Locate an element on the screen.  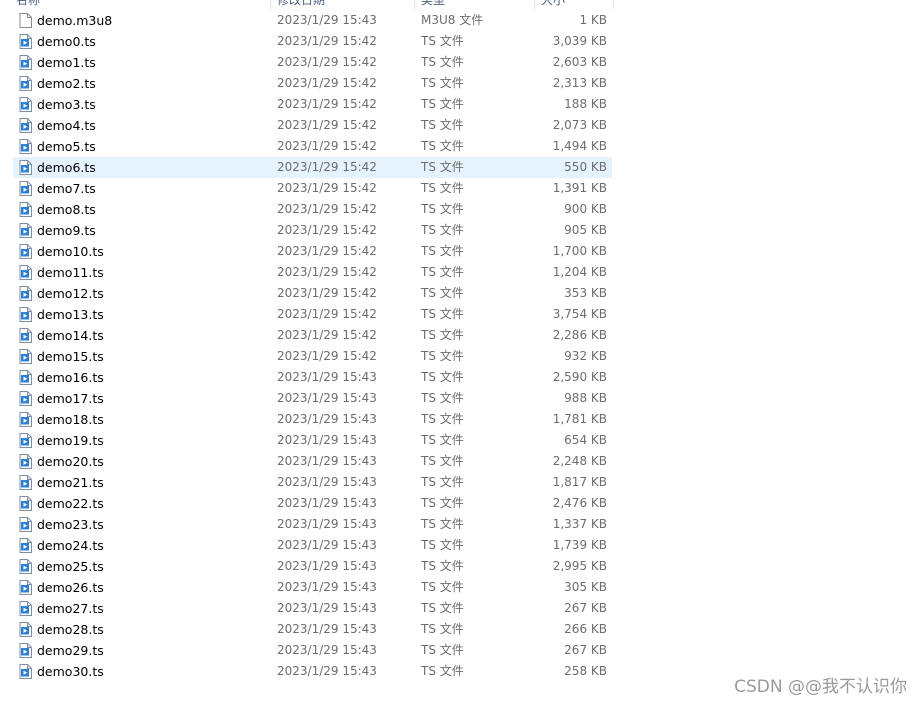
file-row: demo9.ts 2023/1/29 15:42 TS 文件 905 KB is located at coordinates (460, 230).